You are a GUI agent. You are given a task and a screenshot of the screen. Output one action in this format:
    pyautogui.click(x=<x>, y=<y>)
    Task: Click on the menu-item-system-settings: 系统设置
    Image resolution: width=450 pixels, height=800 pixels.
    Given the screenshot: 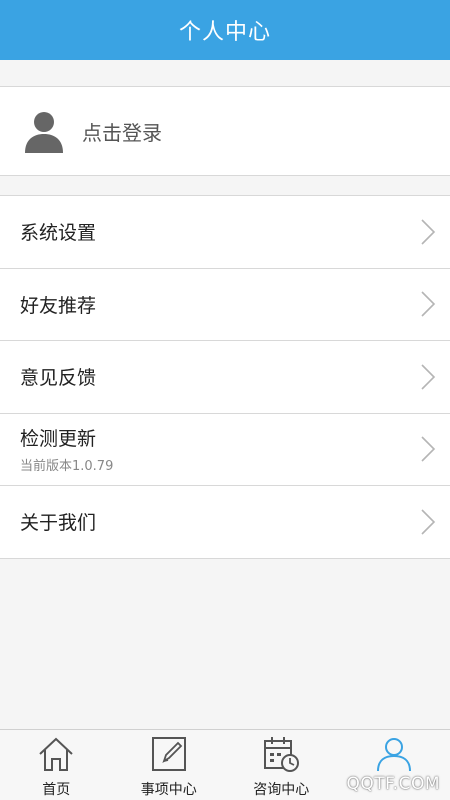 What is the action you would take?
    pyautogui.click(x=225, y=232)
    